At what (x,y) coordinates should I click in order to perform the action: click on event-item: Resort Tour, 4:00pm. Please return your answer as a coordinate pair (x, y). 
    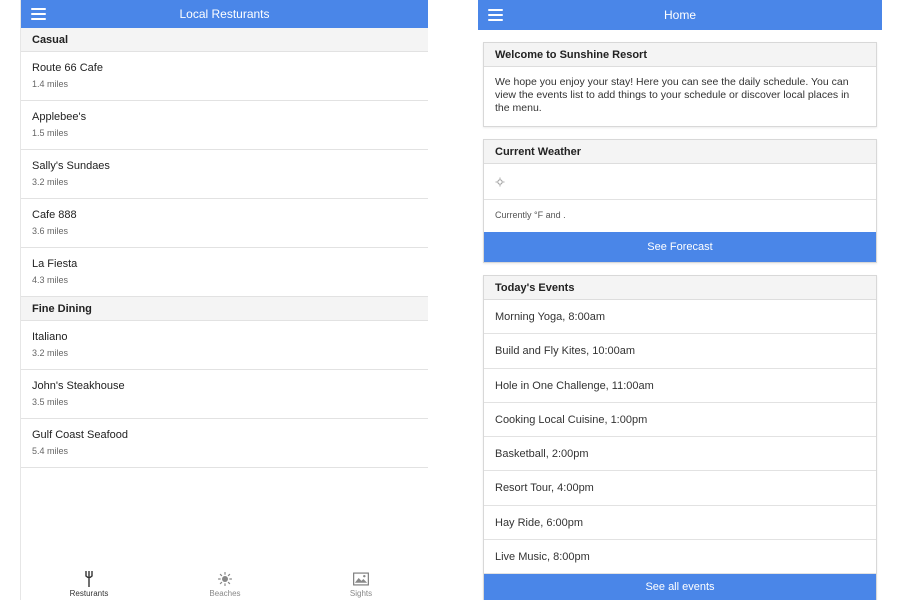
    Looking at the image, I should click on (680, 488).